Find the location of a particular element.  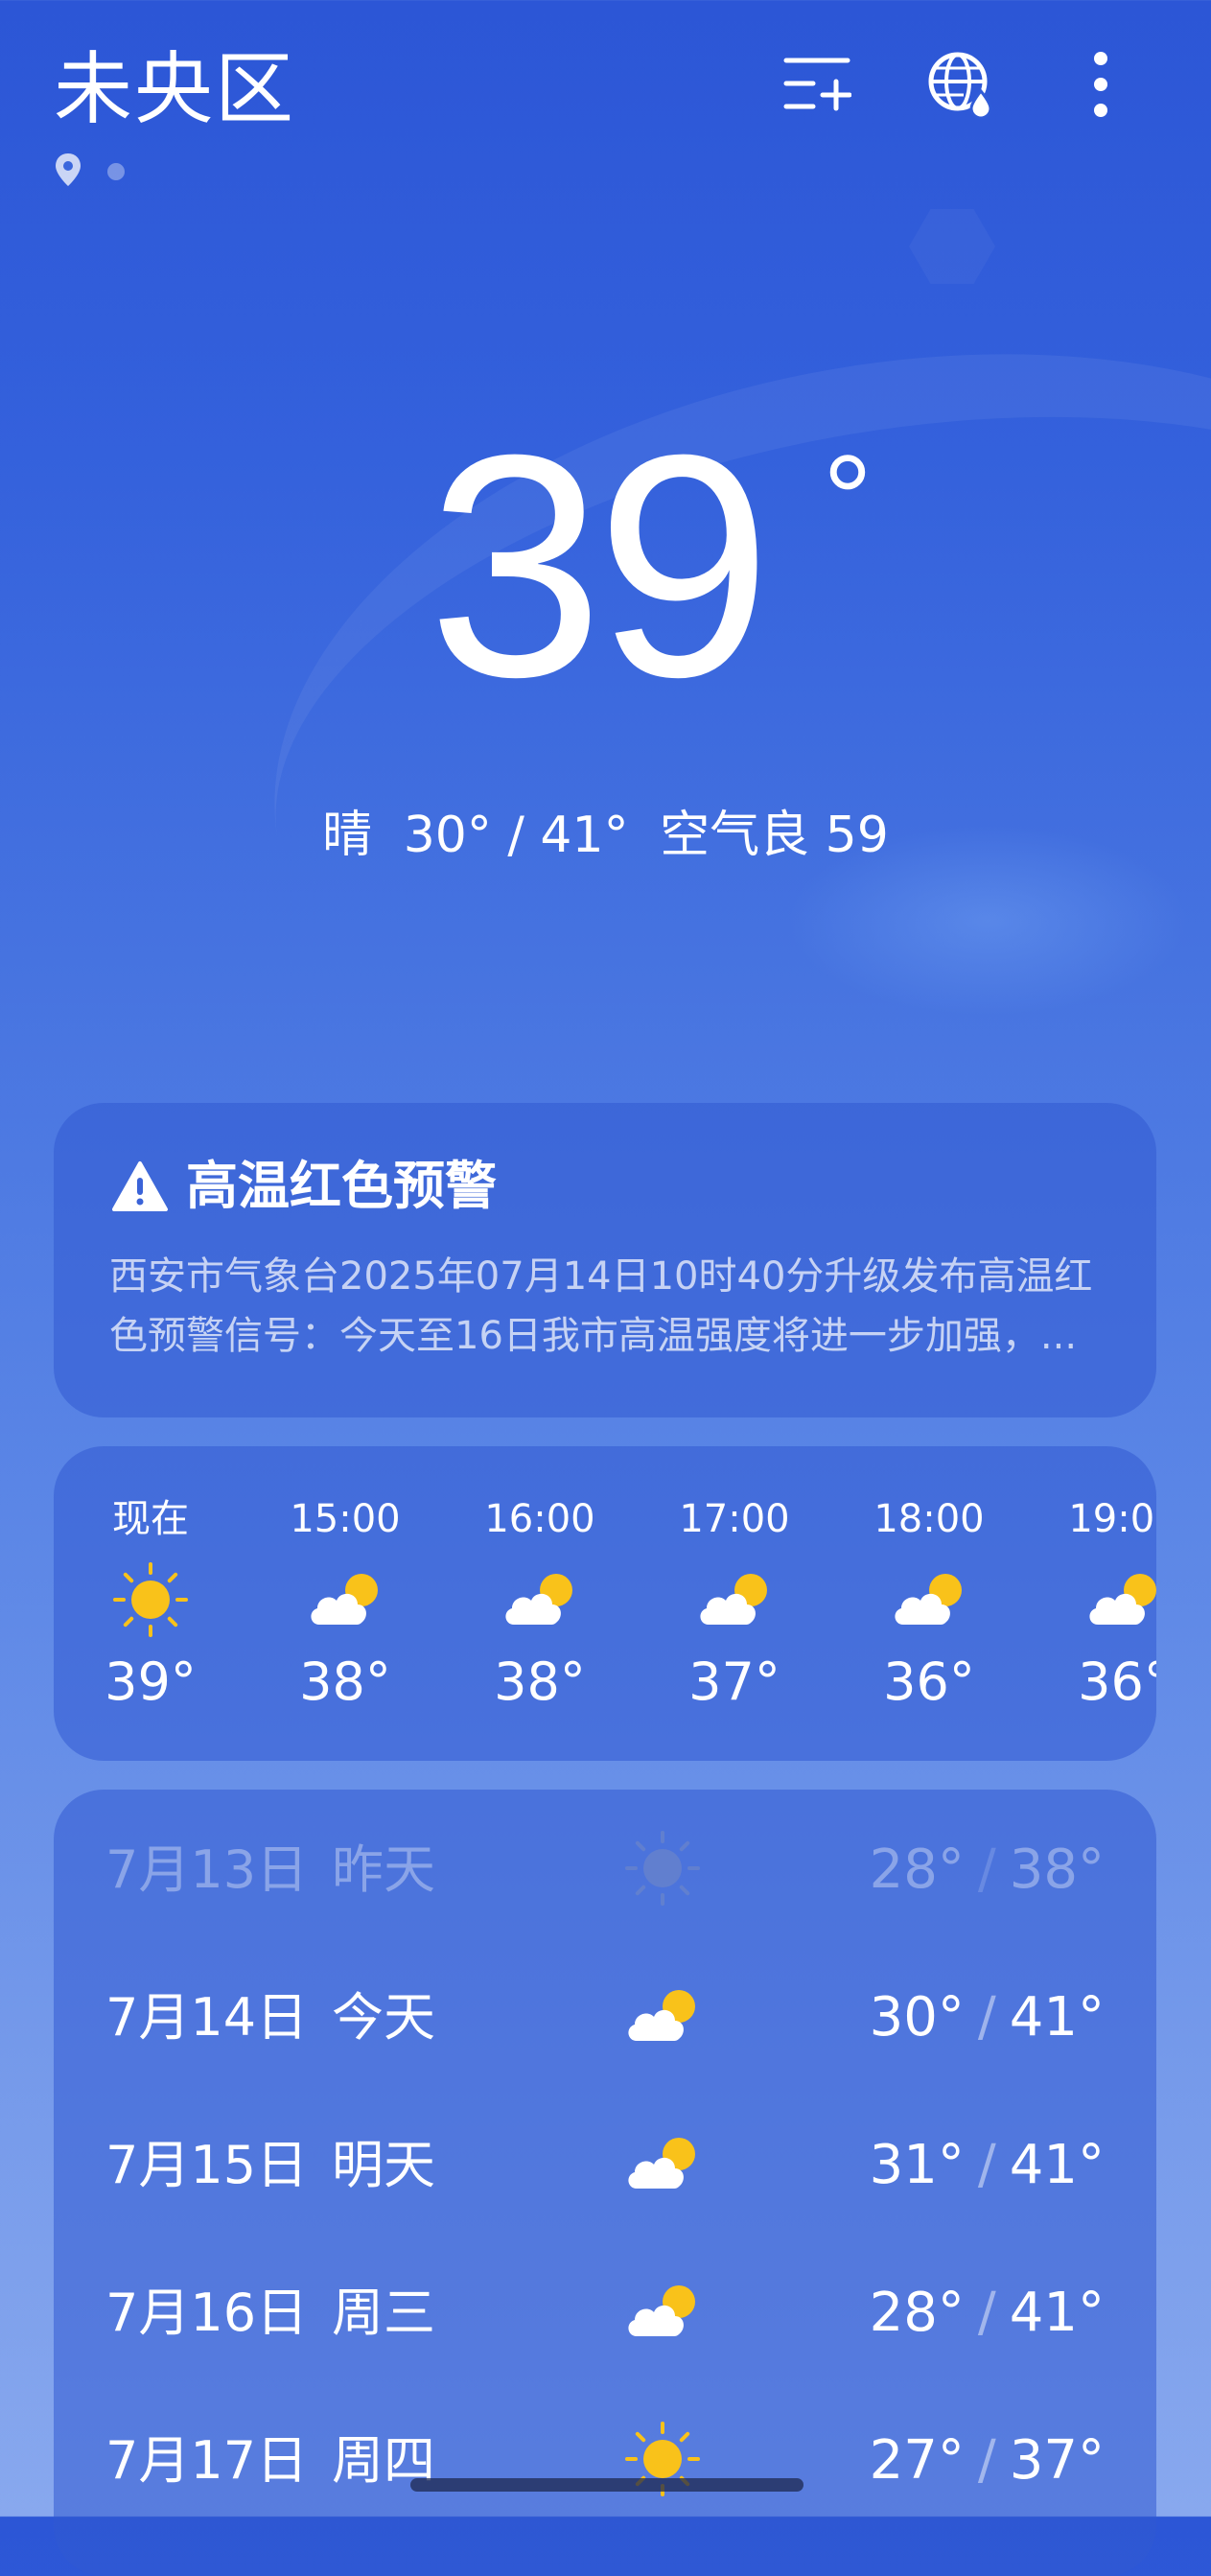

daily-row: 7月16日 周三 28°/41° is located at coordinates (605, 2314).